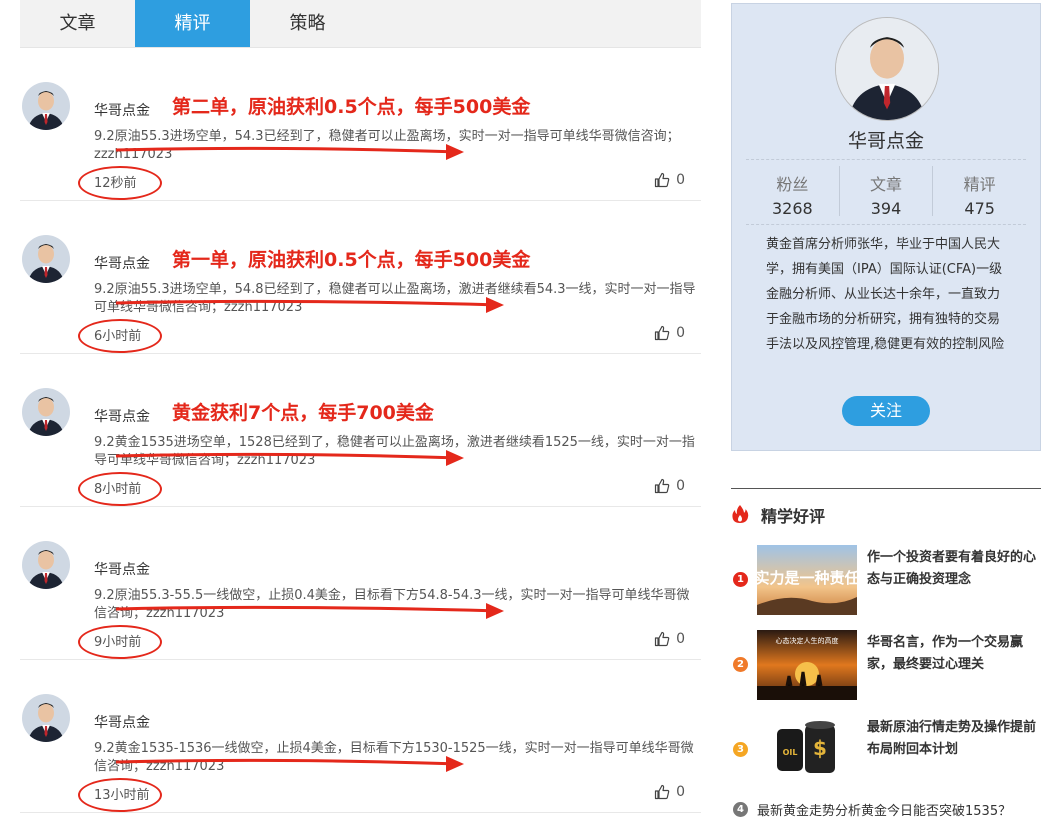 The height and width of the screenshot is (824, 1046). I want to click on recommend-title-link: 作一个投资者要有着良好的心态与正确投资理念, so click(953, 569).